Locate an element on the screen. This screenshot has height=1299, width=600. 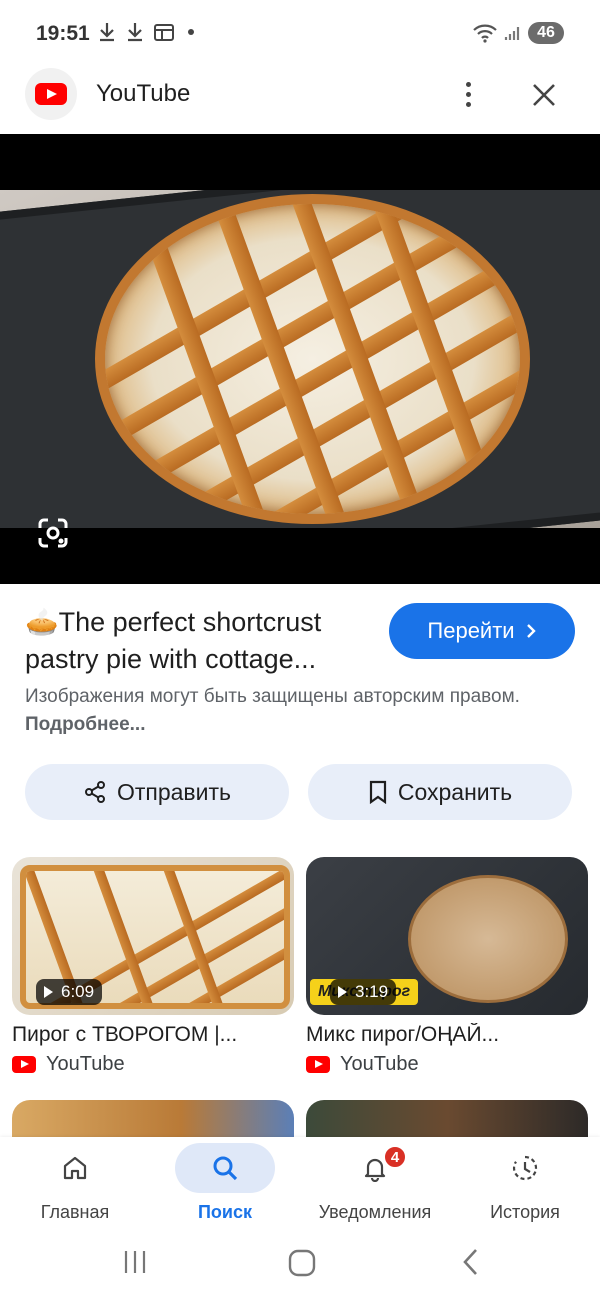
nav-search-label: Поиск is located at coordinates (225, 1212).